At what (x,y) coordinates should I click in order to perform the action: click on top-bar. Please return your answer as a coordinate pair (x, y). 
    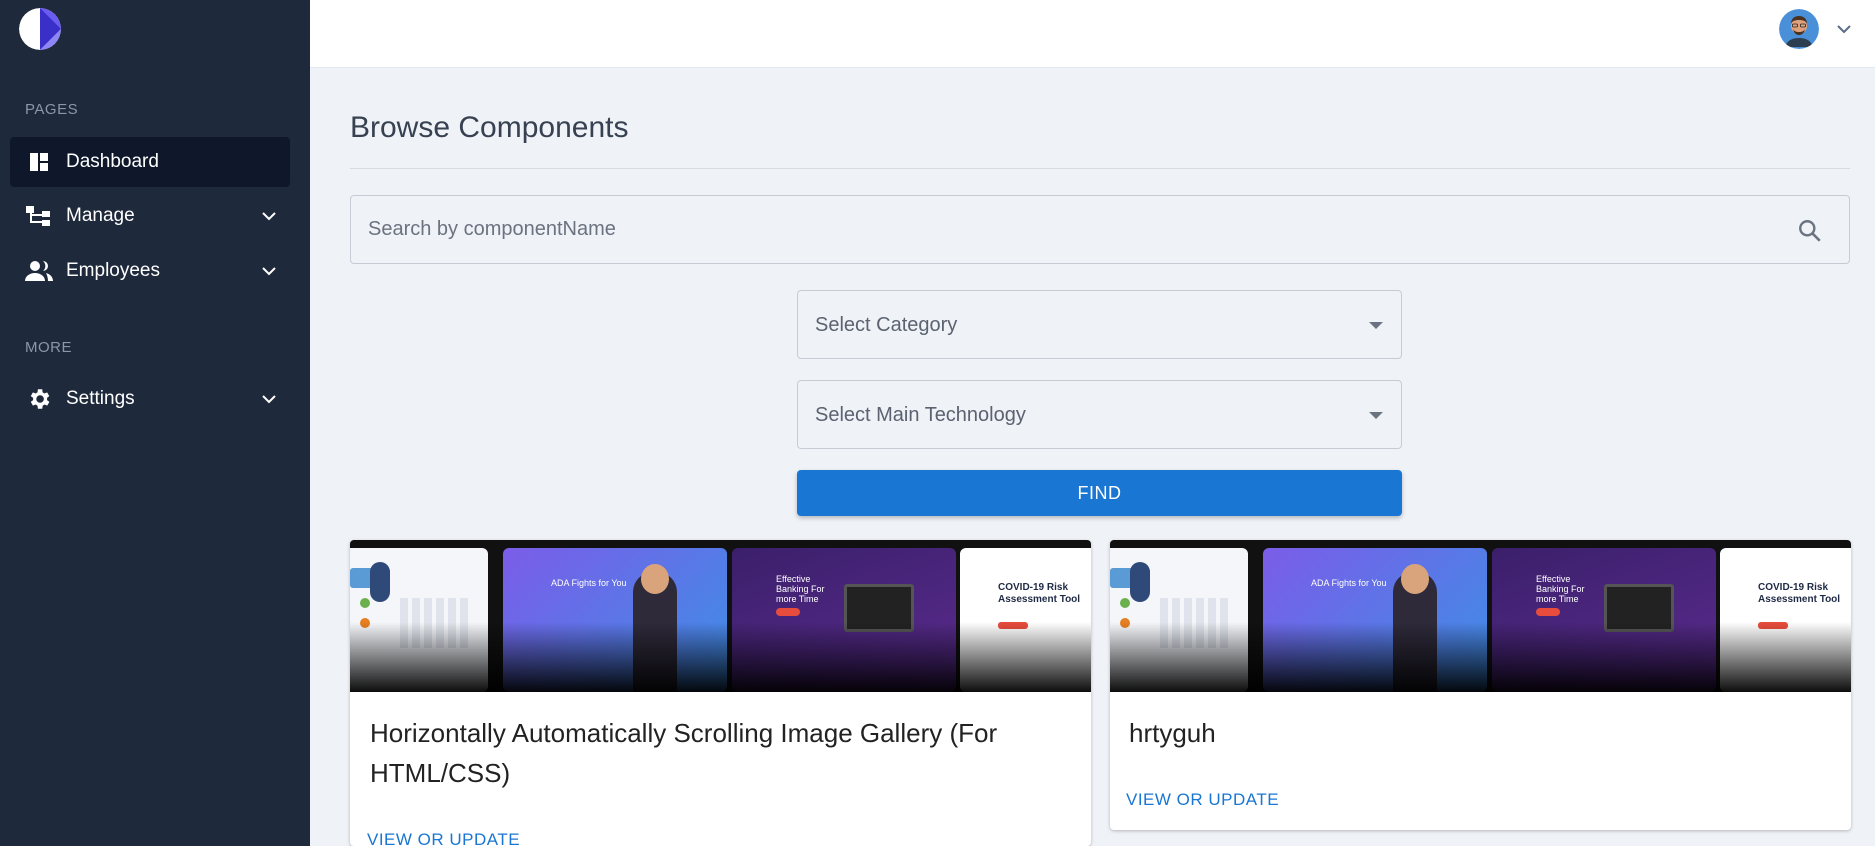
    Looking at the image, I should click on (1092, 34).